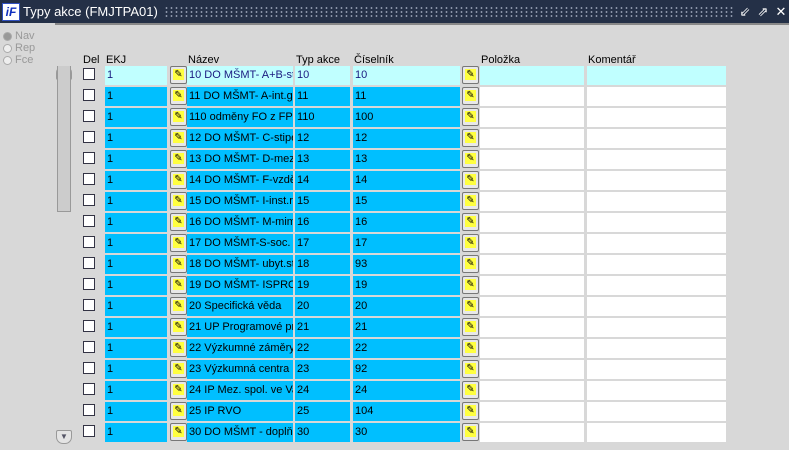 The height and width of the screenshot is (450, 789). What do you see at coordinates (322, 243) in the screenshot?
I see `typ-akce-field: 17` at bounding box center [322, 243].